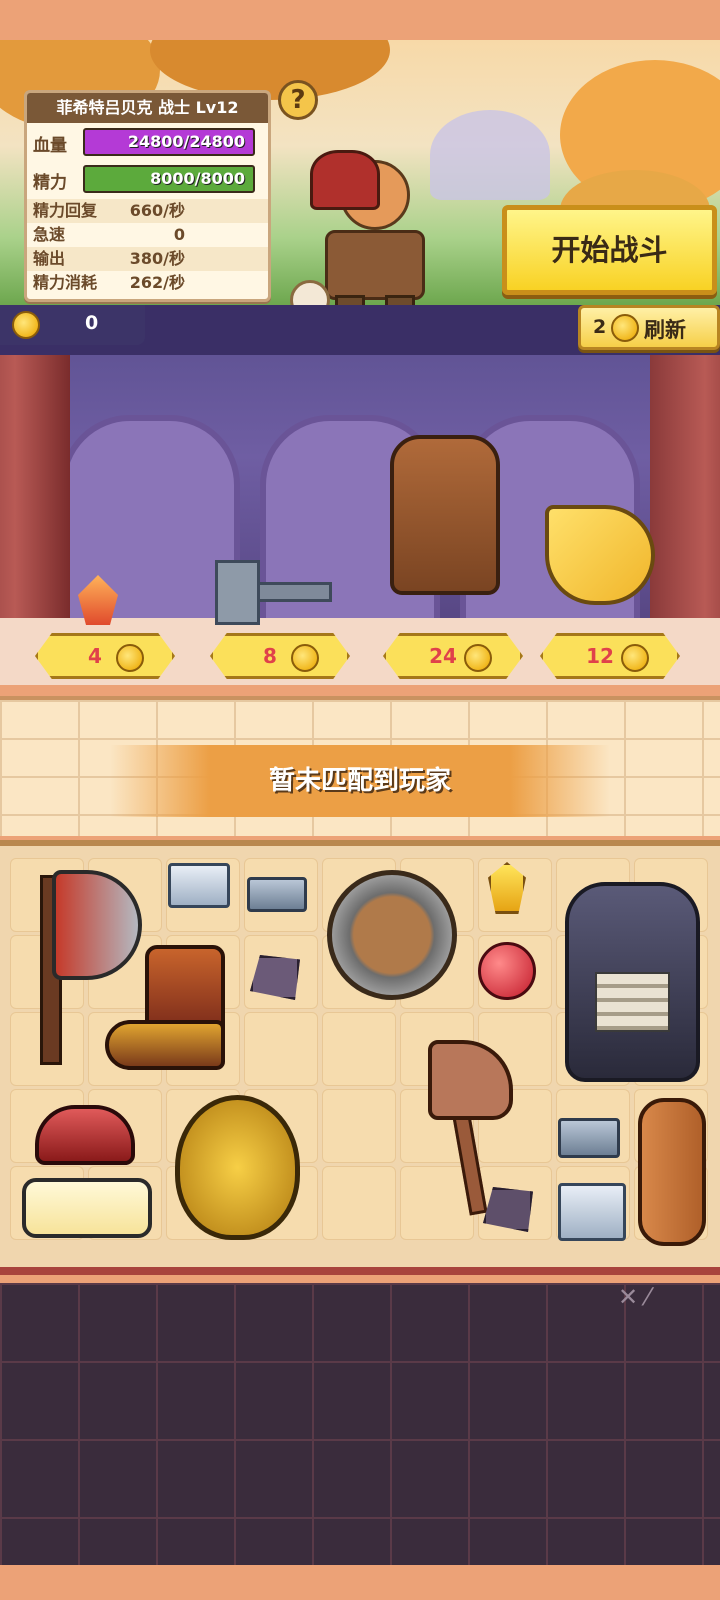  What do you see at coordinates (169, 179) in the screenshot?
I see `energy-bar: 8000/8000` at bounding box center [169, 179].